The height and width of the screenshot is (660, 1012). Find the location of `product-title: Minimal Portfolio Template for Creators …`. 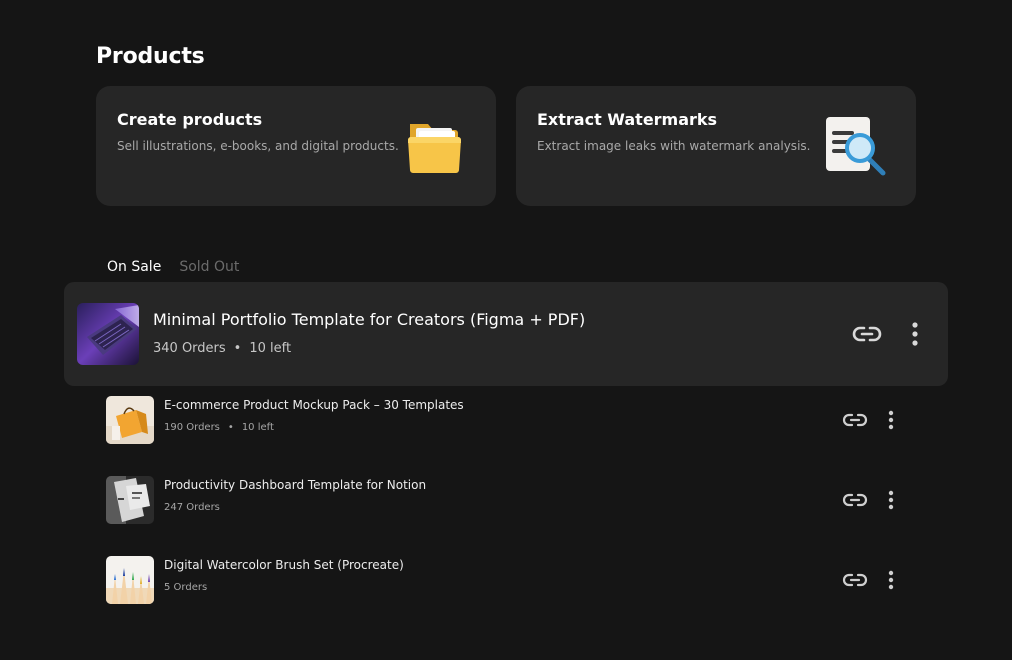

product-title: Minimal Portfolio Template for Creators … is located at coordinates (369, 319).